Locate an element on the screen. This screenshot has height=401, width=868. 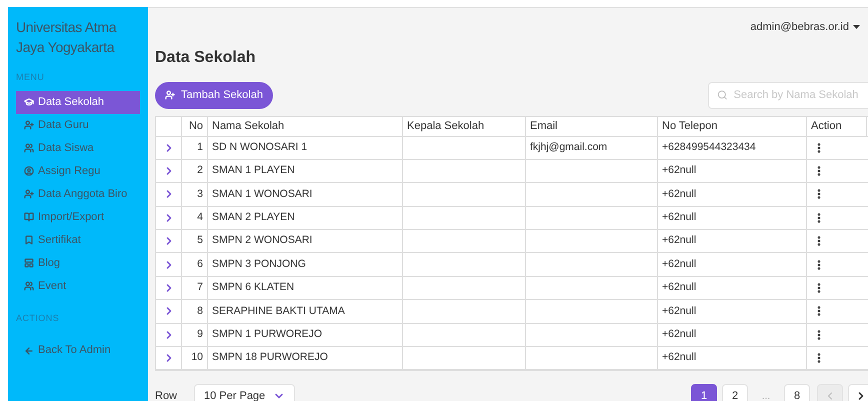
add-school-button: Tambah Sekolah is located at coordinates (214, 95).